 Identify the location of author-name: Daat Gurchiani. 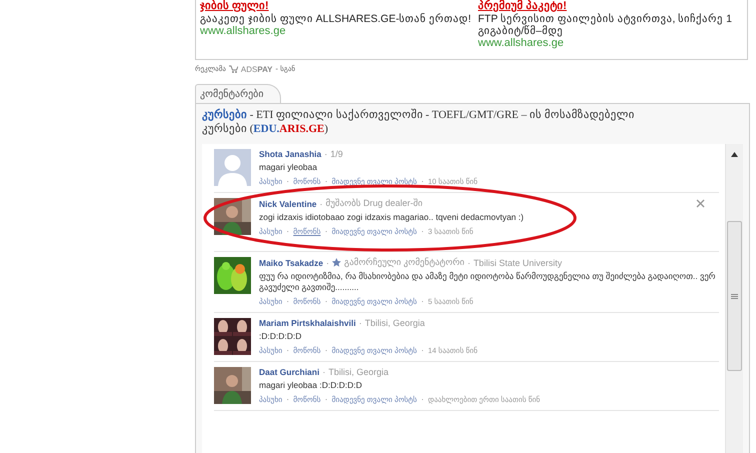
(289, 372).